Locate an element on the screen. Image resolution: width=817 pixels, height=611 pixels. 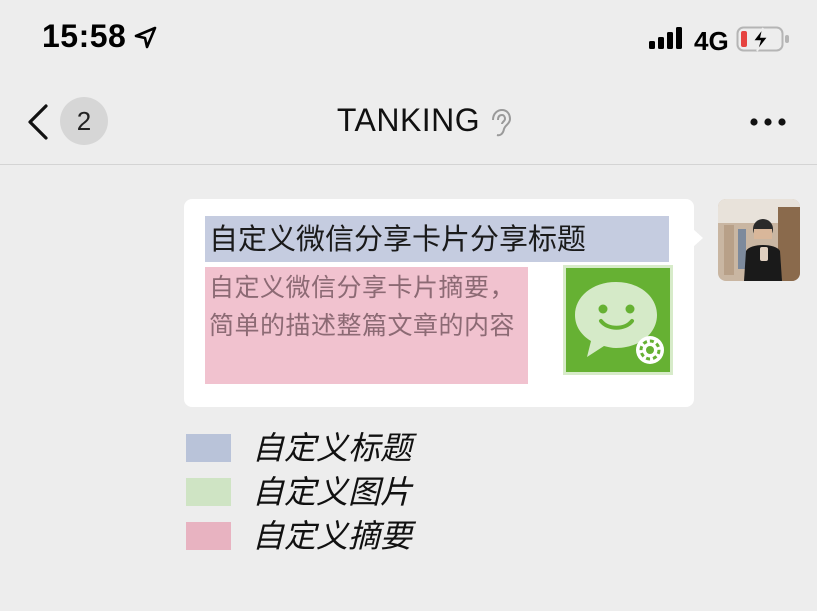
chat-title: TANKING is located at coordinates (408, 120).